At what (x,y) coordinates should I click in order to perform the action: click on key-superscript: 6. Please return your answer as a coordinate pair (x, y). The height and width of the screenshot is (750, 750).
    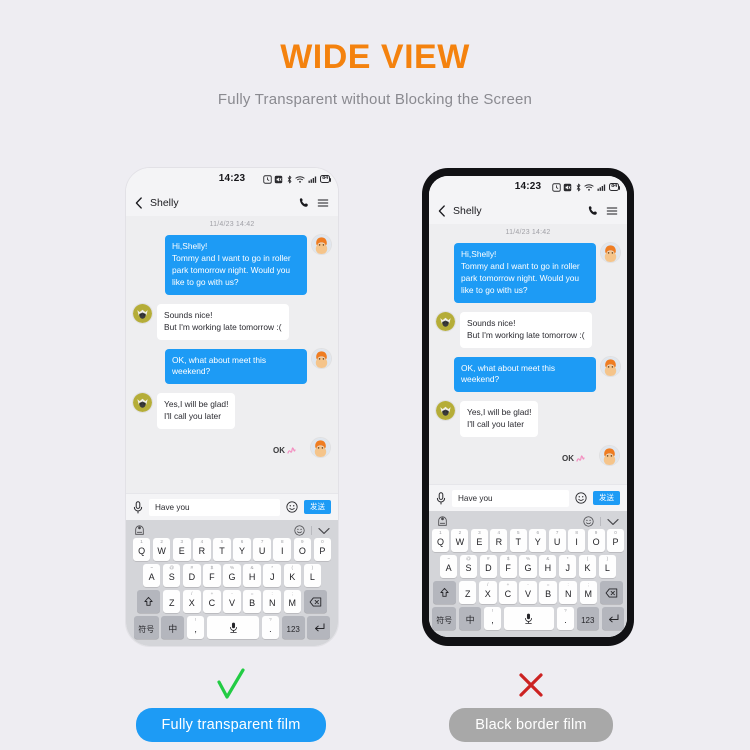
    Looking at the image, I should click on (537, 532).